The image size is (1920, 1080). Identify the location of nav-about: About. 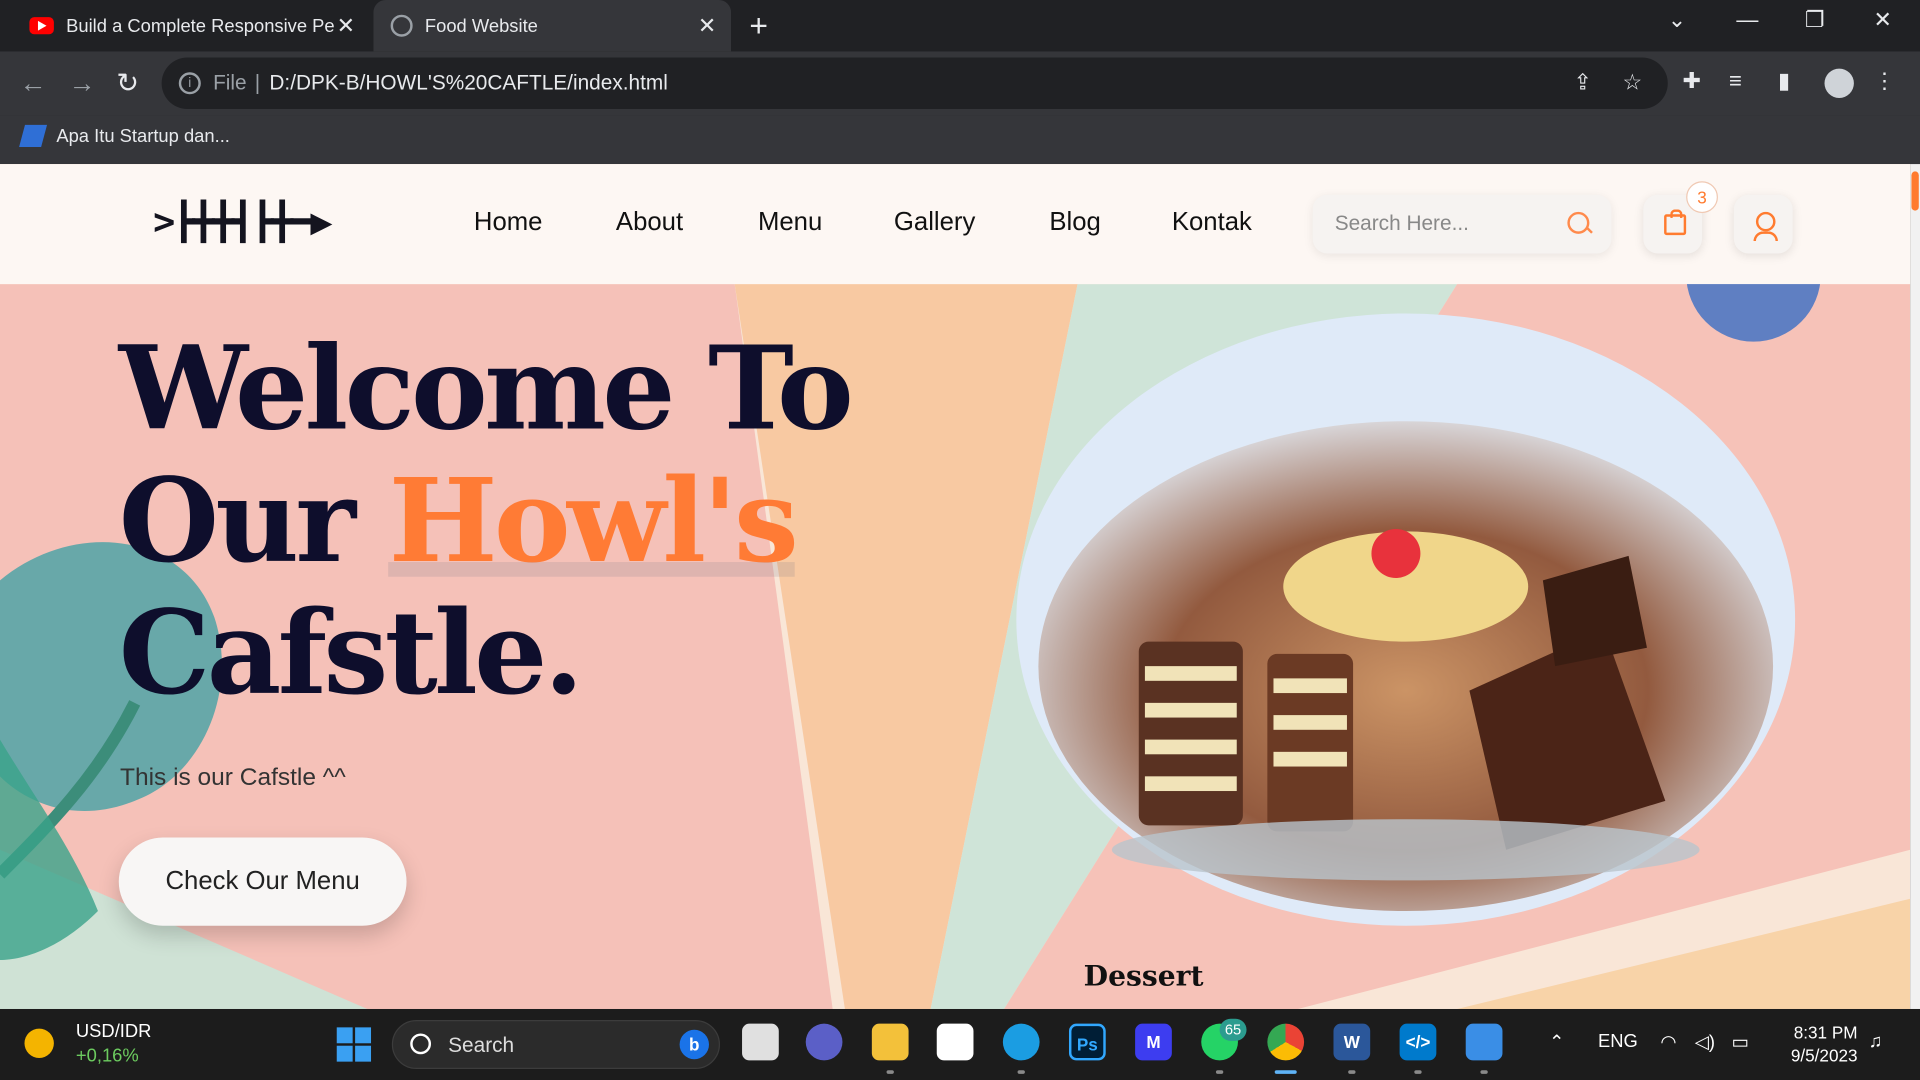
(649, 222).